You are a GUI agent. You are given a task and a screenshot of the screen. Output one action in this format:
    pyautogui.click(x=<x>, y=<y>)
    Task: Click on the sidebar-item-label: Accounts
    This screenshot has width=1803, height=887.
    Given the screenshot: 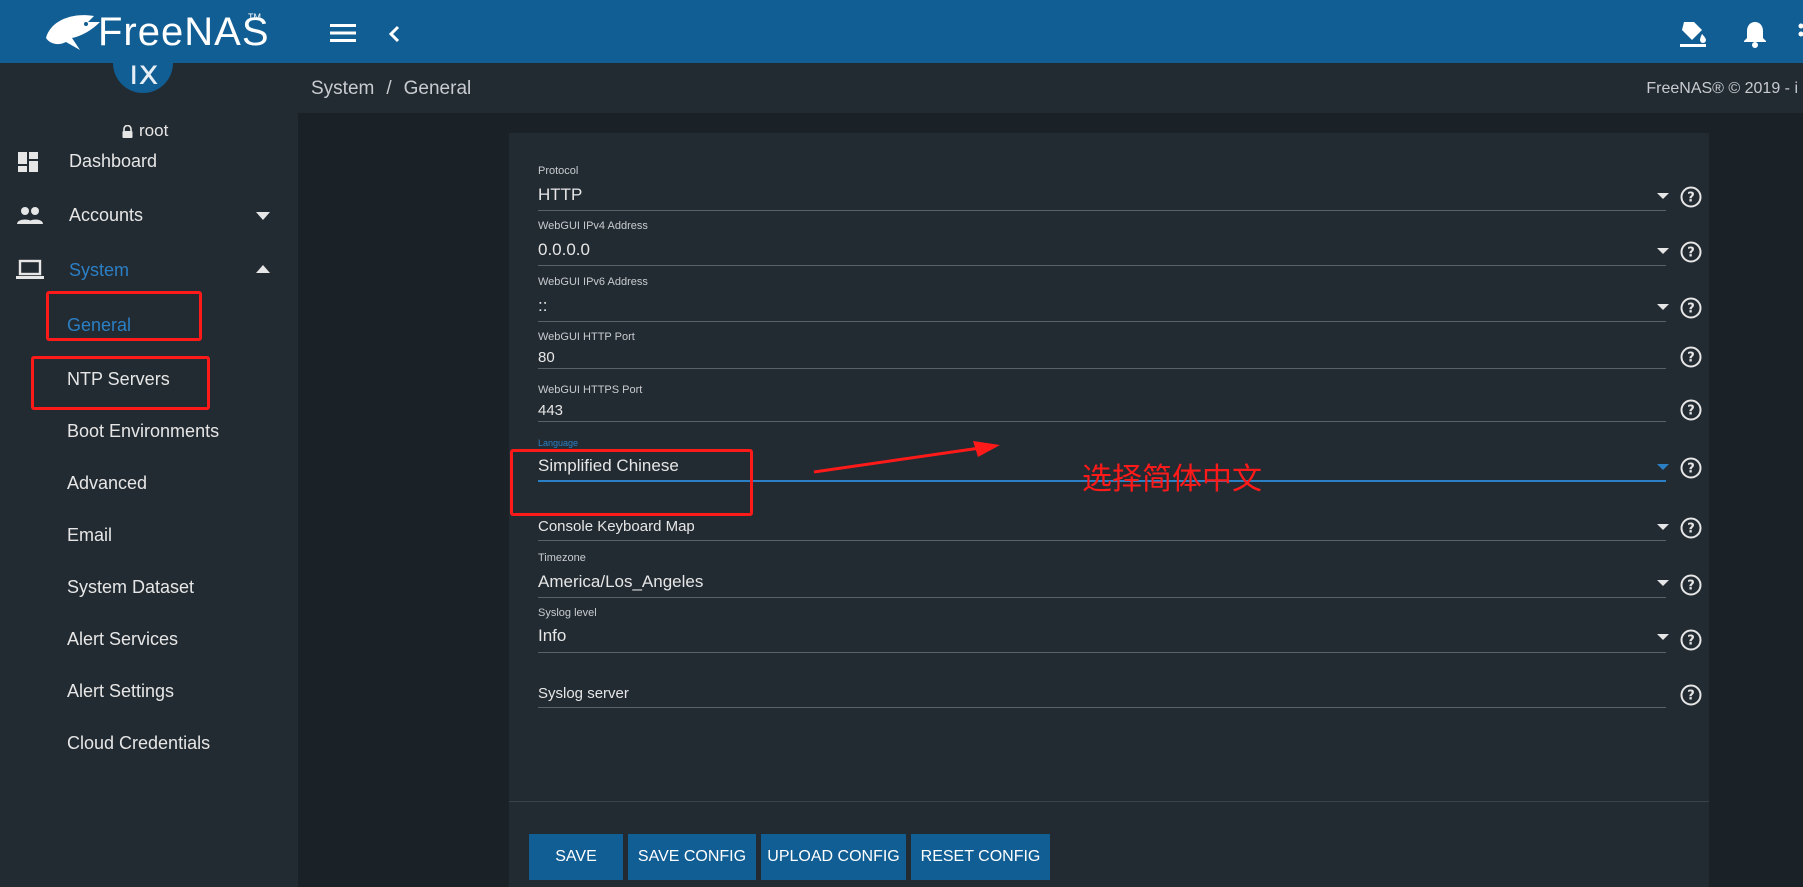 What is the action you would take?
    pyautogui.click(x=106, y=215)
    